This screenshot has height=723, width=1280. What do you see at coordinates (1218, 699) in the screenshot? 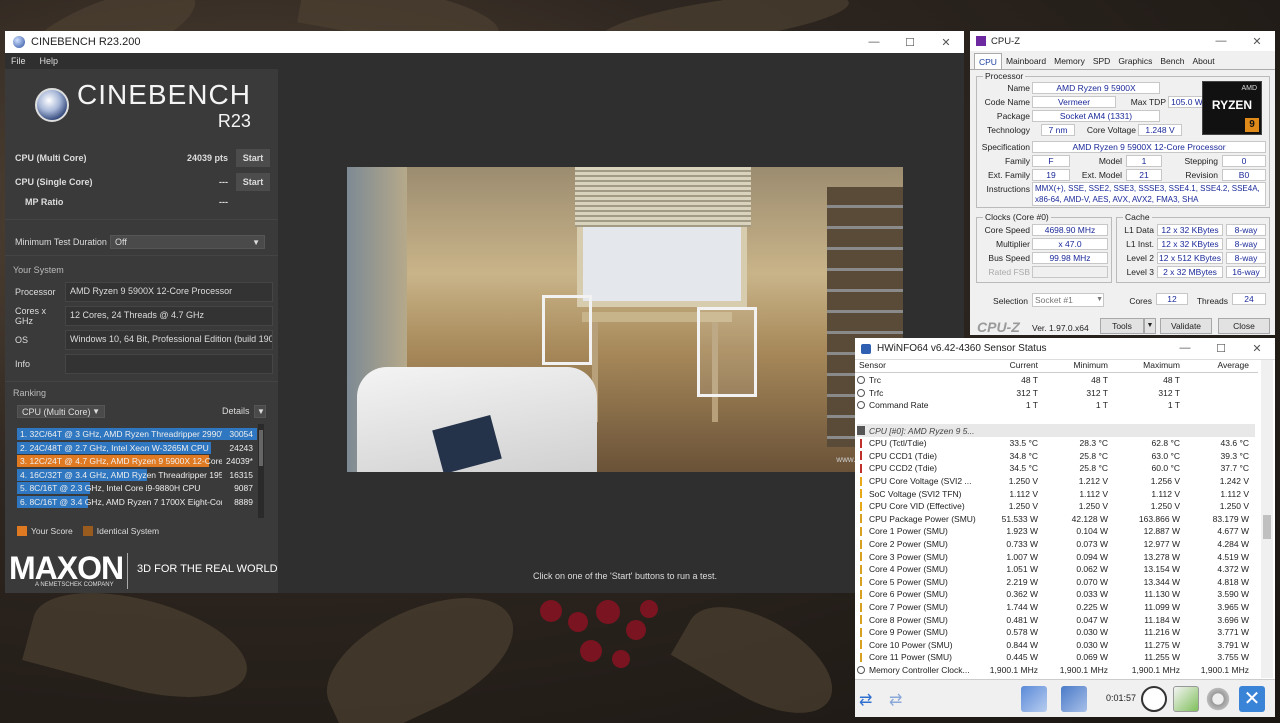
I see `gear-icon` at bounding box center [1218, 699].